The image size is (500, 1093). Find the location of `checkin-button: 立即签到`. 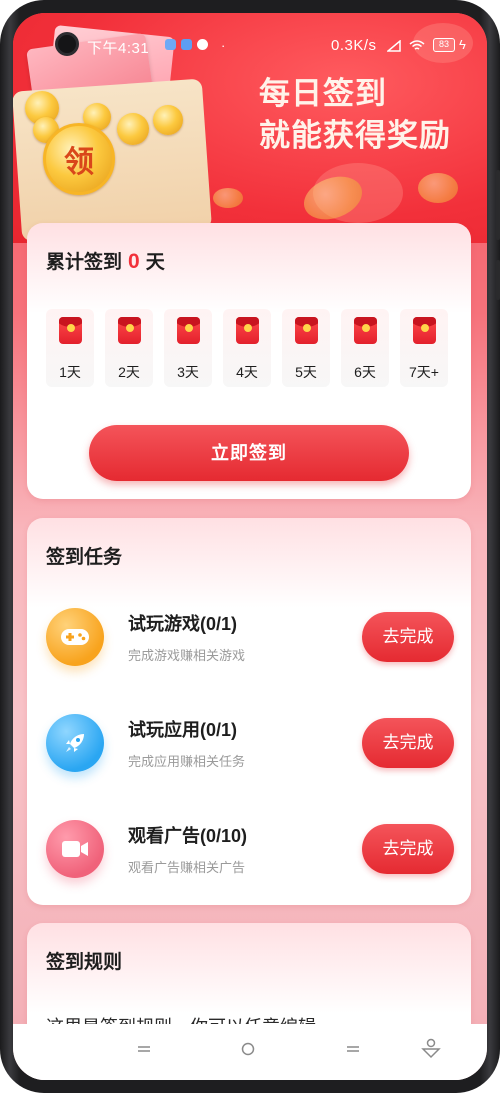

checkin-button: 立即签到 is located at coordinates (249, 453).